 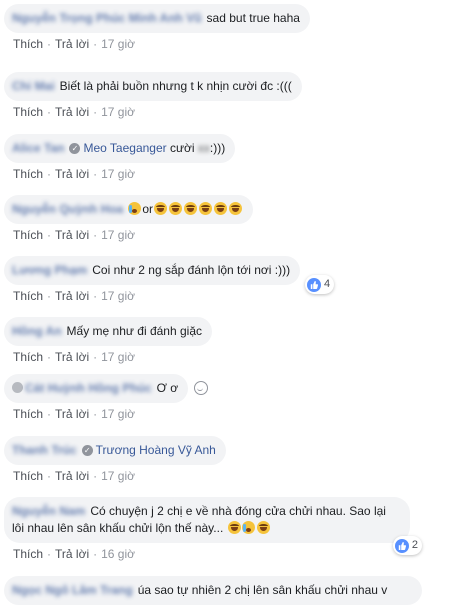 I want to click on comment-bubble: Hồng An Mấy mẹ như đi đánh giặc, so click(x=108, y=331).